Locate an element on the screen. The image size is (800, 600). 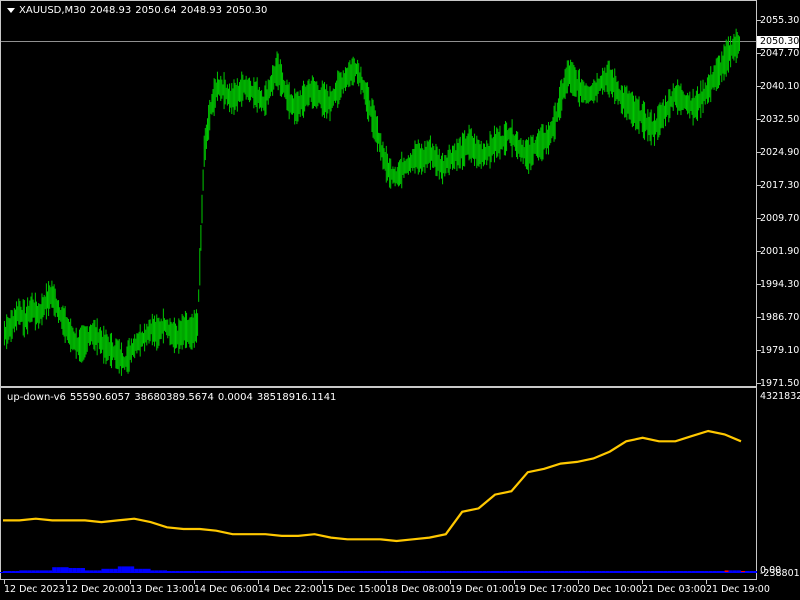
y-axis-label: 2001.90 is located at coordinates (780, 251).